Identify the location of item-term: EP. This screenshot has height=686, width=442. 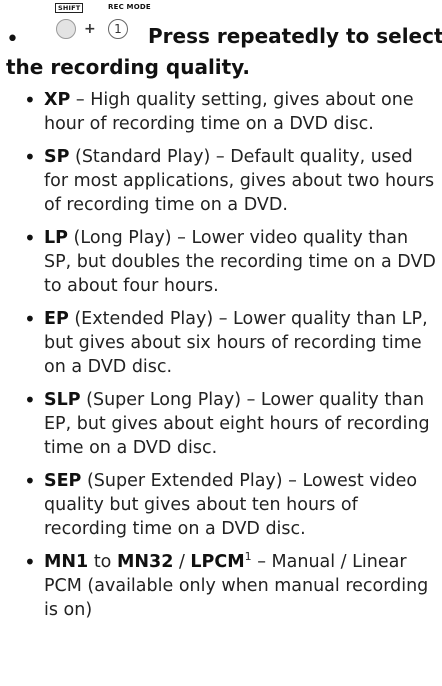
(56, 319).